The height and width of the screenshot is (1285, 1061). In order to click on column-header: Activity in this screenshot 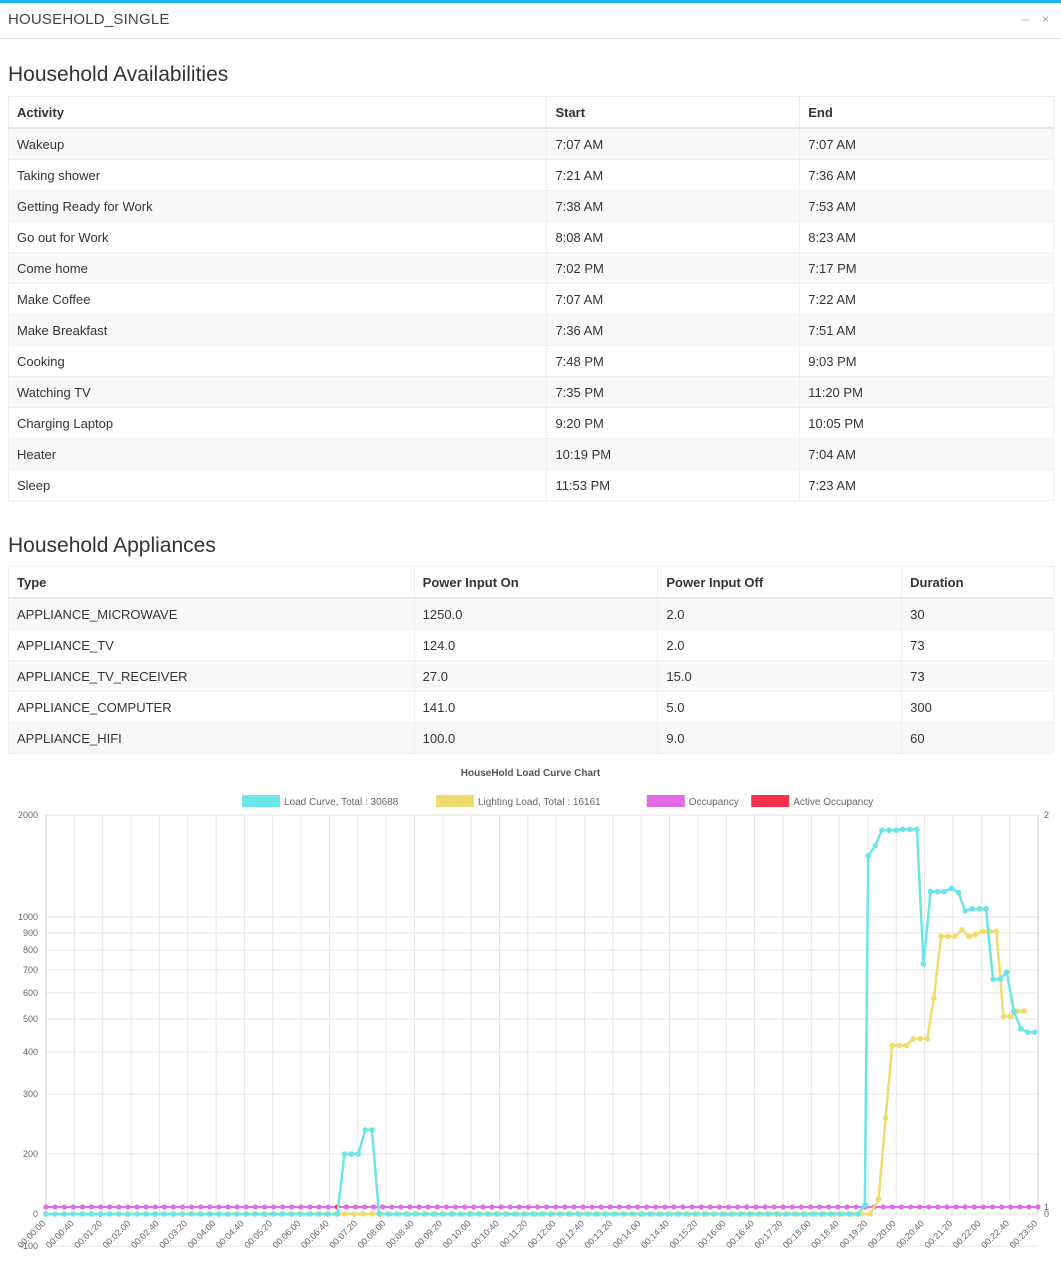, I will do `click(277, 112)`.